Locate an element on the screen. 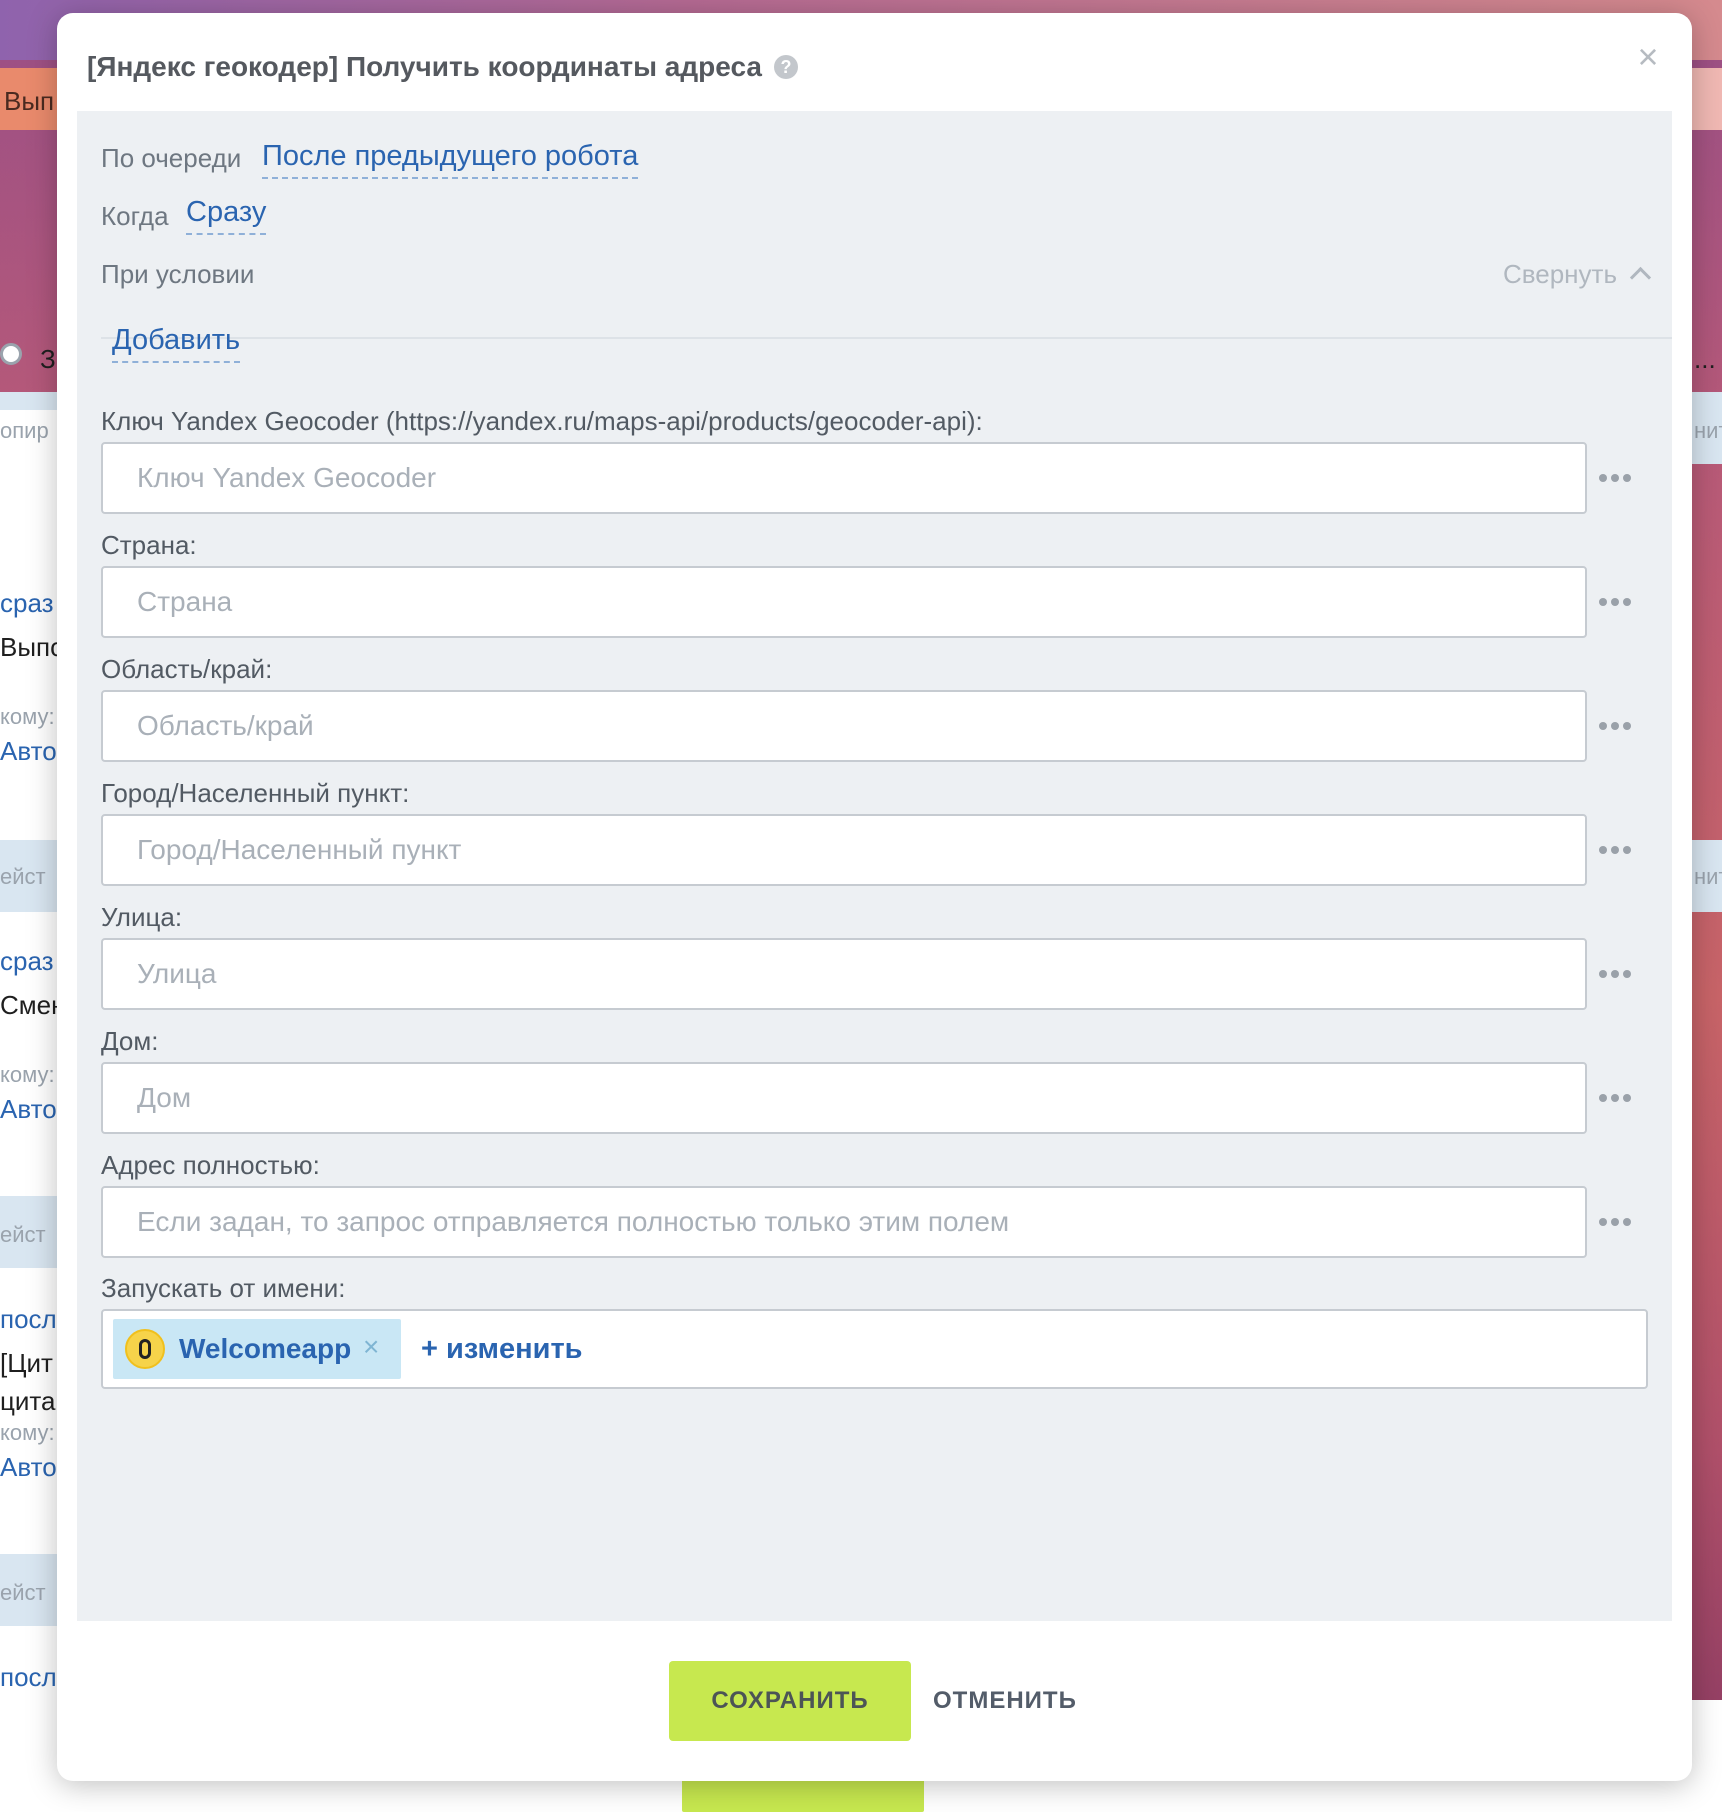  add-condition-link: Добавить is located at coordinates (176, 343).